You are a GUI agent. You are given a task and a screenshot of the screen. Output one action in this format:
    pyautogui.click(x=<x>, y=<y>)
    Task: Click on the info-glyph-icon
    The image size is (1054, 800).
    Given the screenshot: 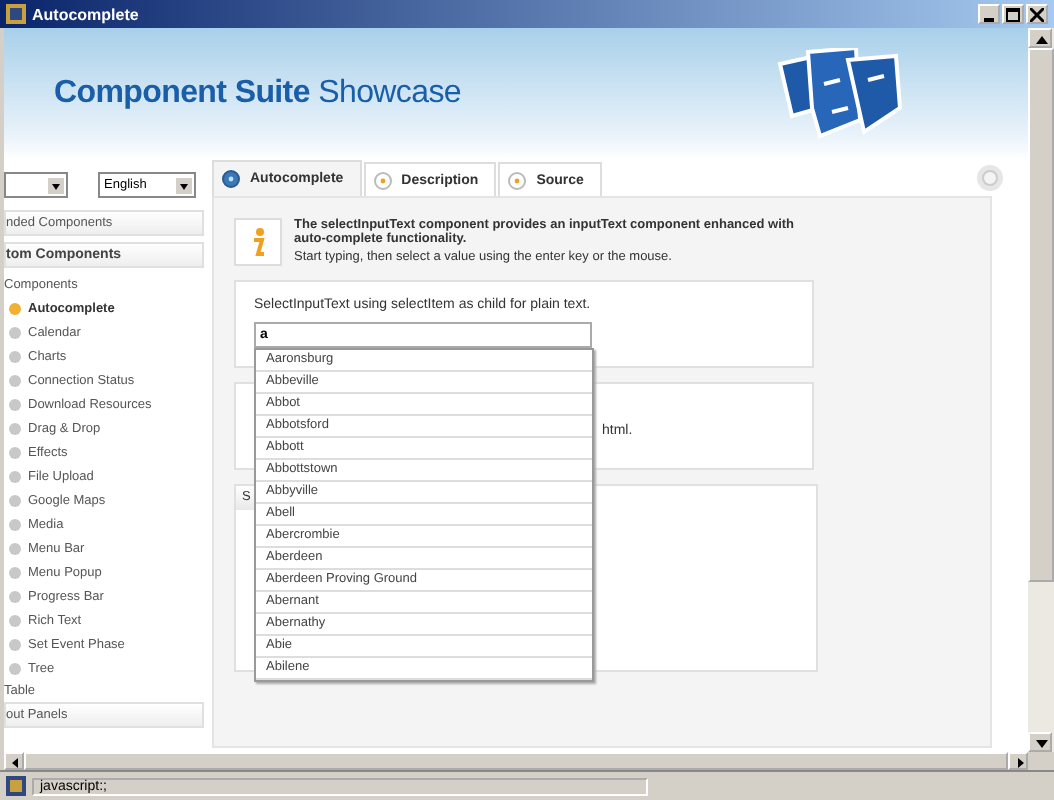 What is the action you would take?
    pyautogui.click(x=258, y=242)
    